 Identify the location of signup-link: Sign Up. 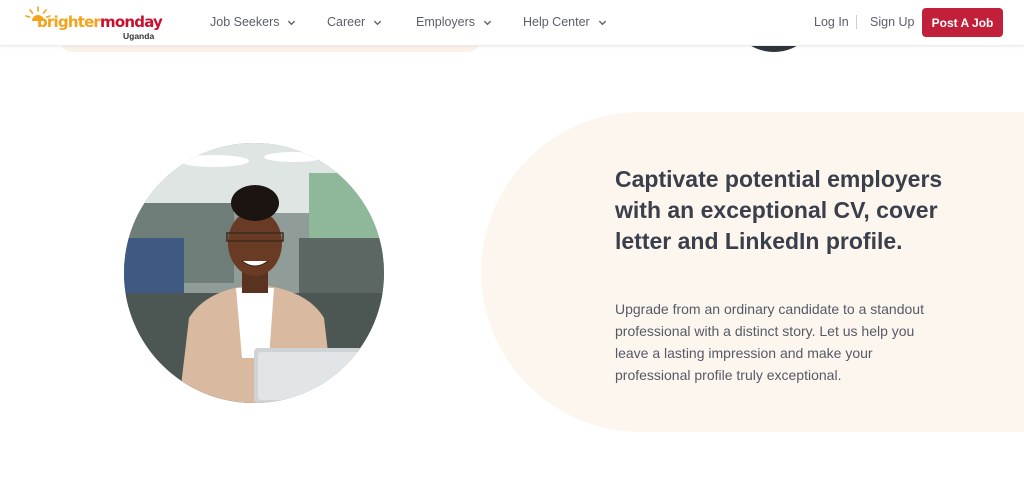
(892, 22).